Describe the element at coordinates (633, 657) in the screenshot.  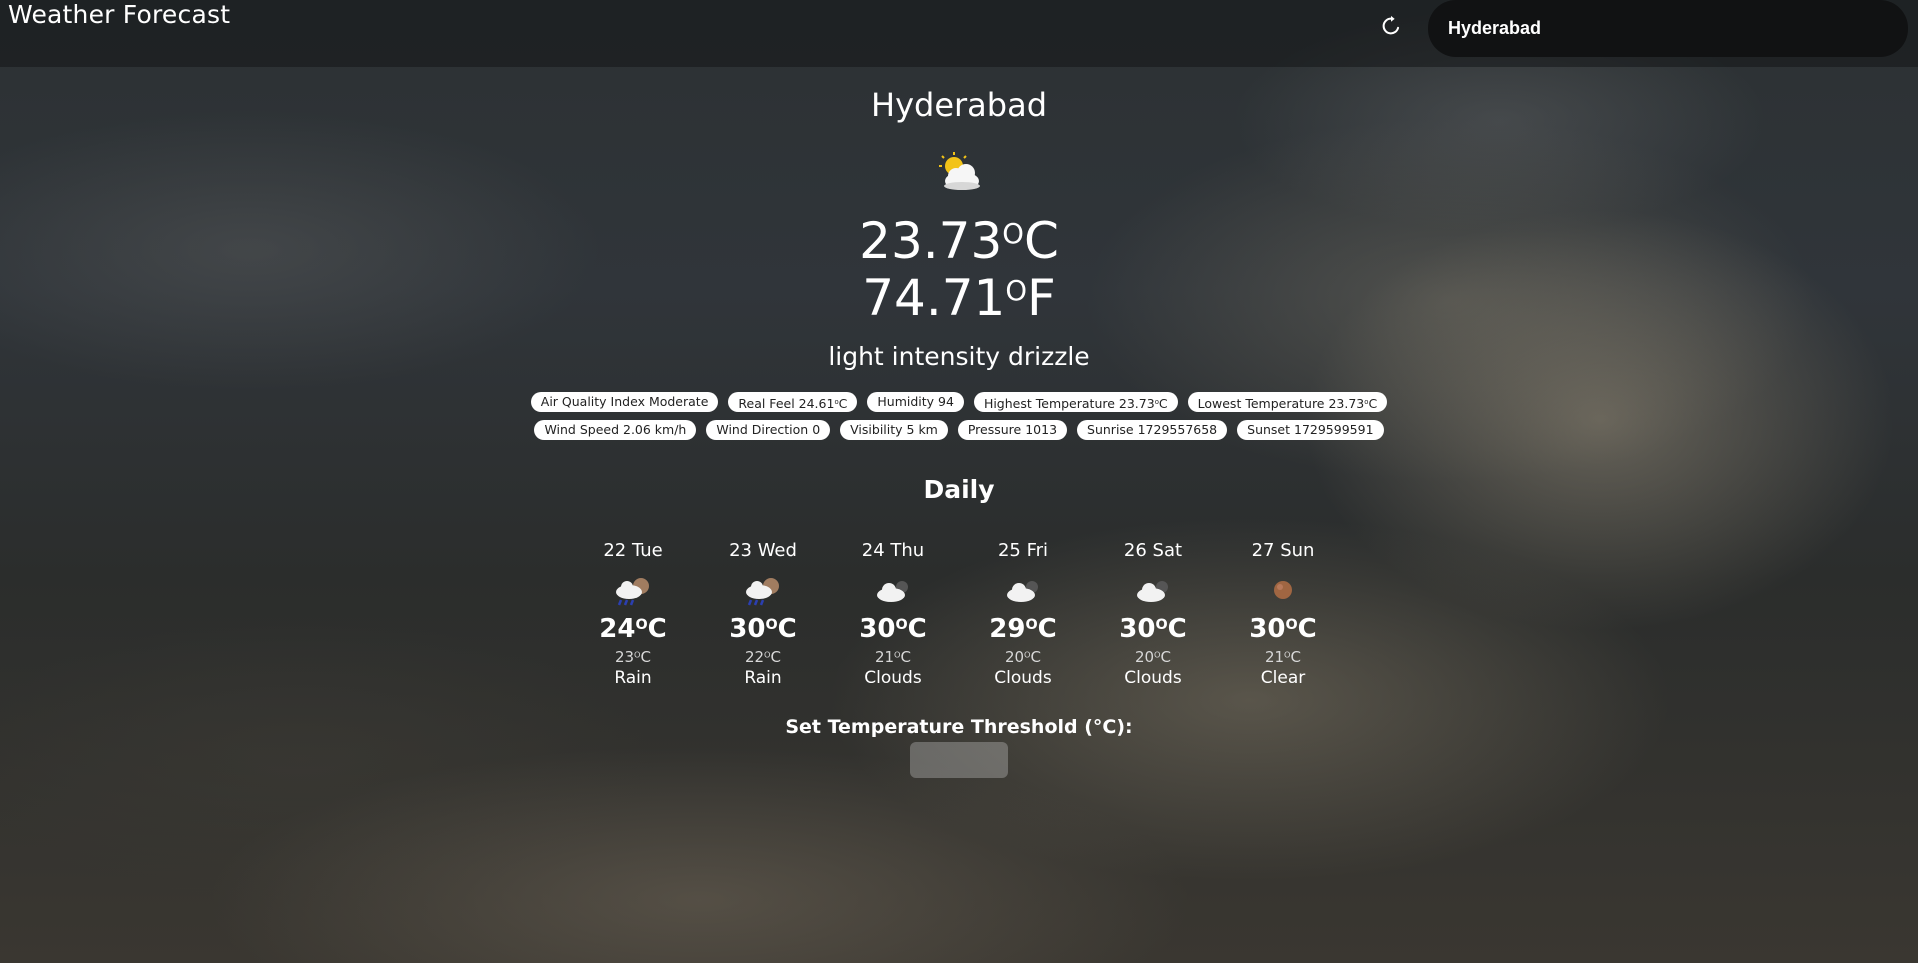
I see `day-min-temp: 23OC` at that location.